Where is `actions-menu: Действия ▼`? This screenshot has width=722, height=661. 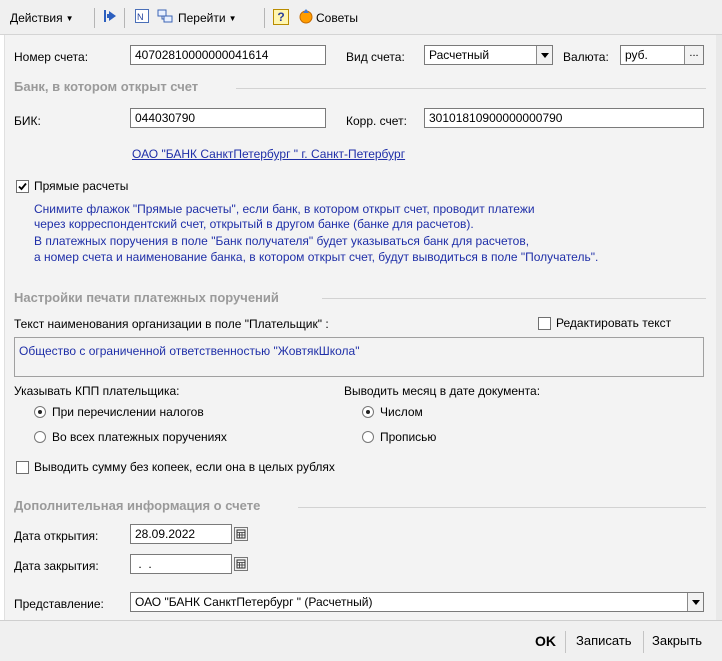
actions-menu: Действия ▼ is located at coordinates (42, 18).